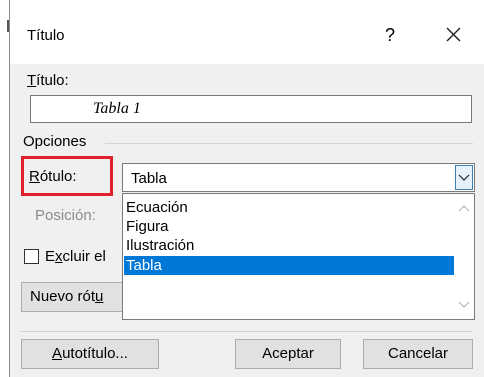  What do you see at coordinates (289, 226) in the screenshot?
I see `option-figura: Figura` at bounding box center [289, 226].